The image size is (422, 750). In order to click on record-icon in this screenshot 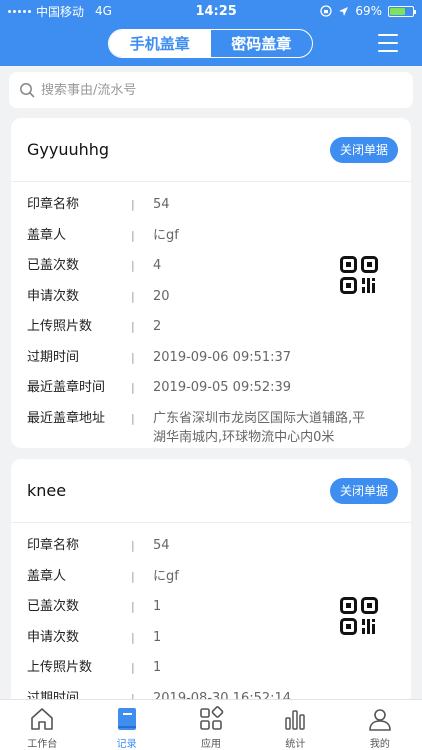, I will do `click(126, 719)`.